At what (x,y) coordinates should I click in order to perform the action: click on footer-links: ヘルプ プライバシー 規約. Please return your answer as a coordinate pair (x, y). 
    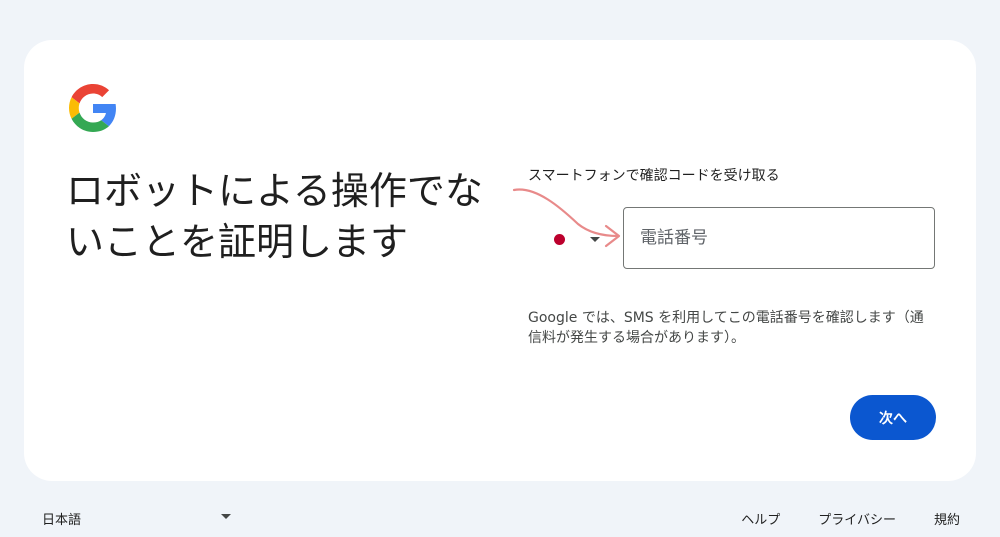
    Looking at the image, I should click on (850, 518).